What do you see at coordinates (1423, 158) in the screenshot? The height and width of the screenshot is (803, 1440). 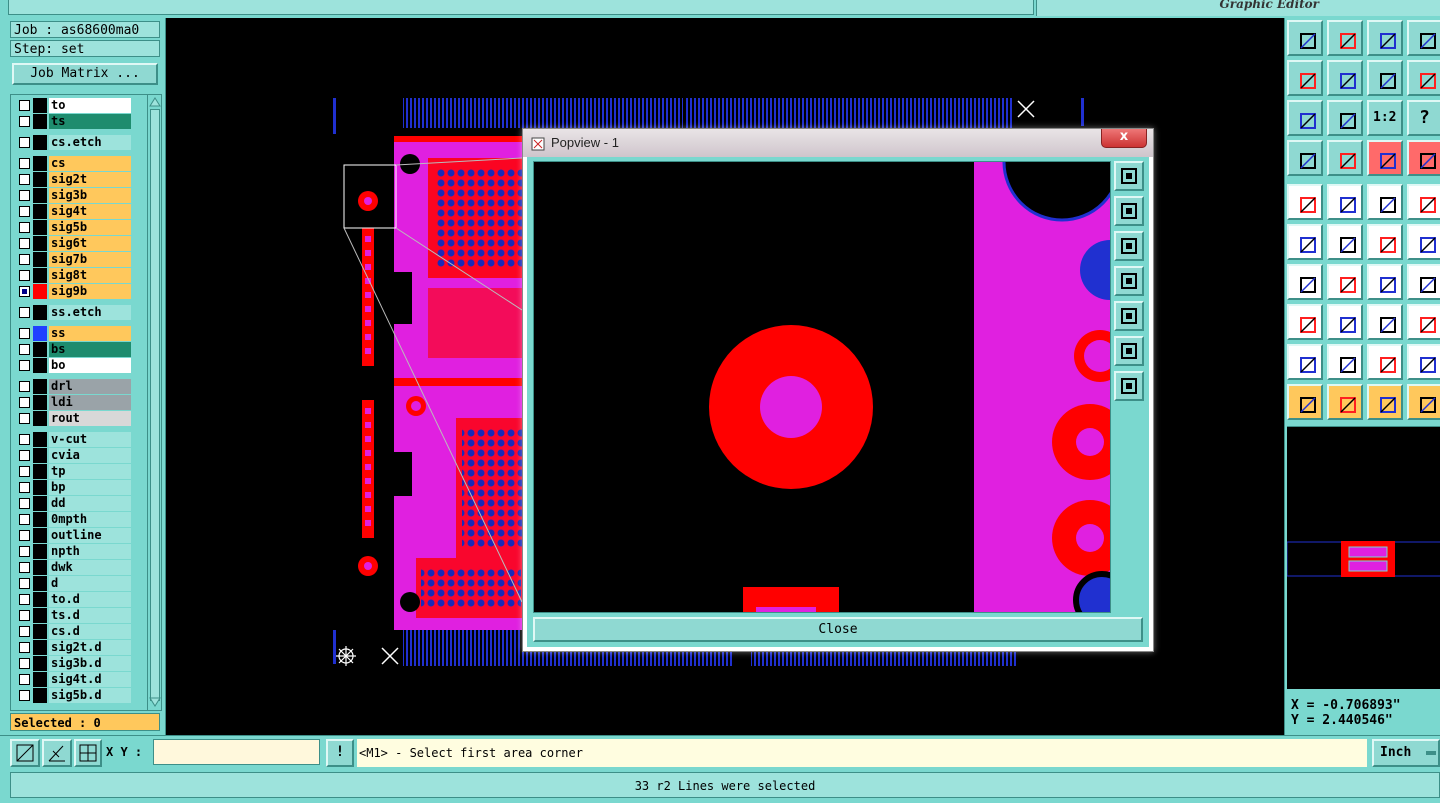 I see `layers-alt-button` at bounding box center [1423, 158].